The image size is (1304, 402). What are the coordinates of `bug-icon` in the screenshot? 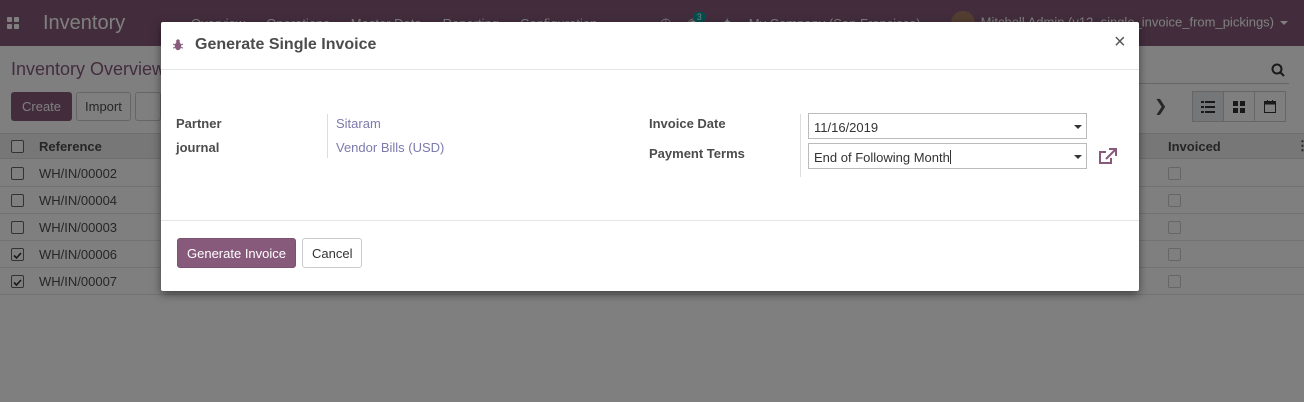 It's located at (178, 45).